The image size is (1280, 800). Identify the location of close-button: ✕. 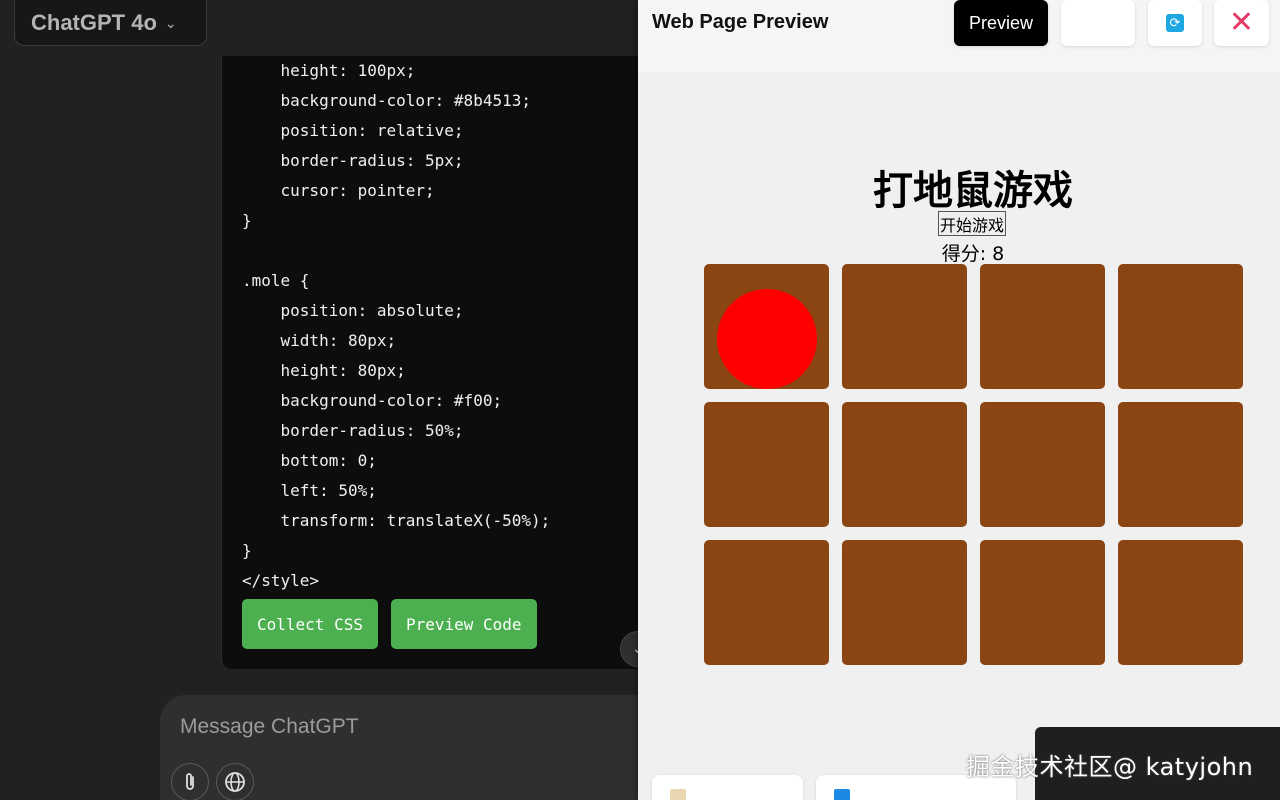
(1241, 23).